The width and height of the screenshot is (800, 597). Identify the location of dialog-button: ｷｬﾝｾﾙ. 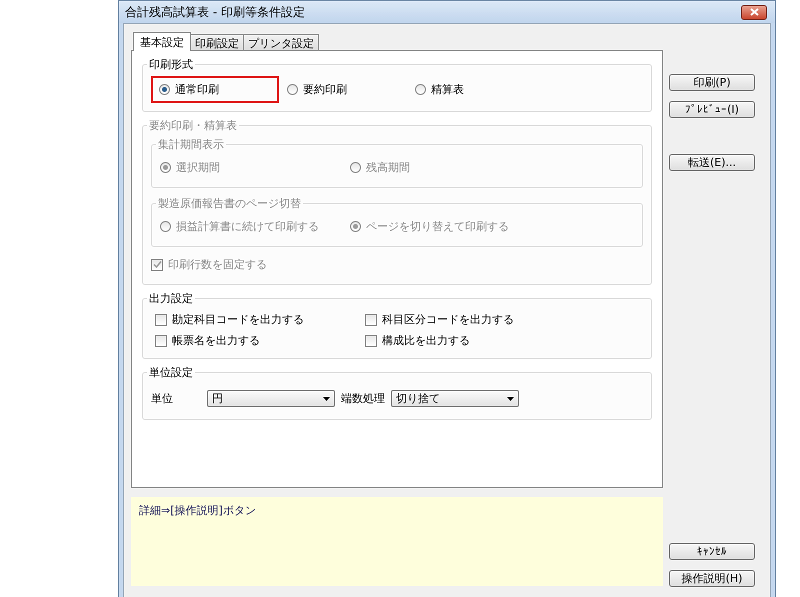
(712, 551).